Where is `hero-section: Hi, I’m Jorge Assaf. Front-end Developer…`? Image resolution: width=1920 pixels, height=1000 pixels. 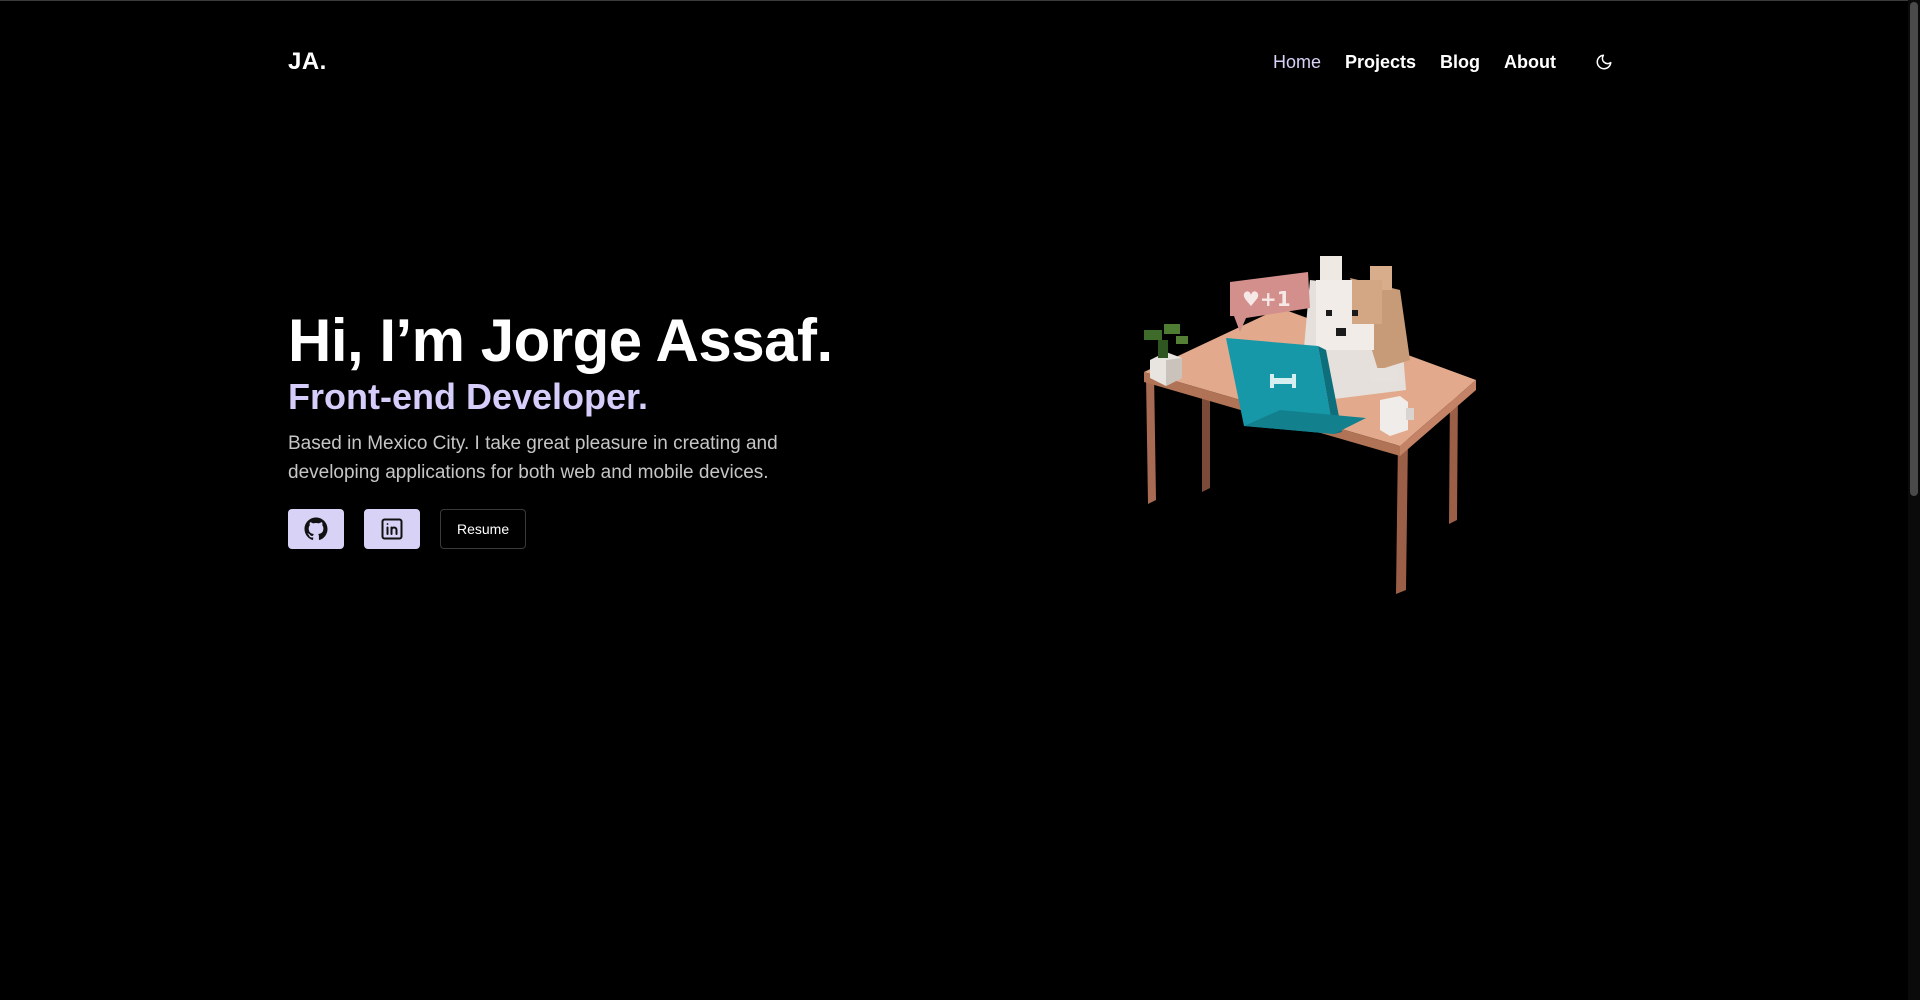
hero-section: Hi, I’m Jorge Assaf. Front-end Developer… is located at coordinates (608, 427).